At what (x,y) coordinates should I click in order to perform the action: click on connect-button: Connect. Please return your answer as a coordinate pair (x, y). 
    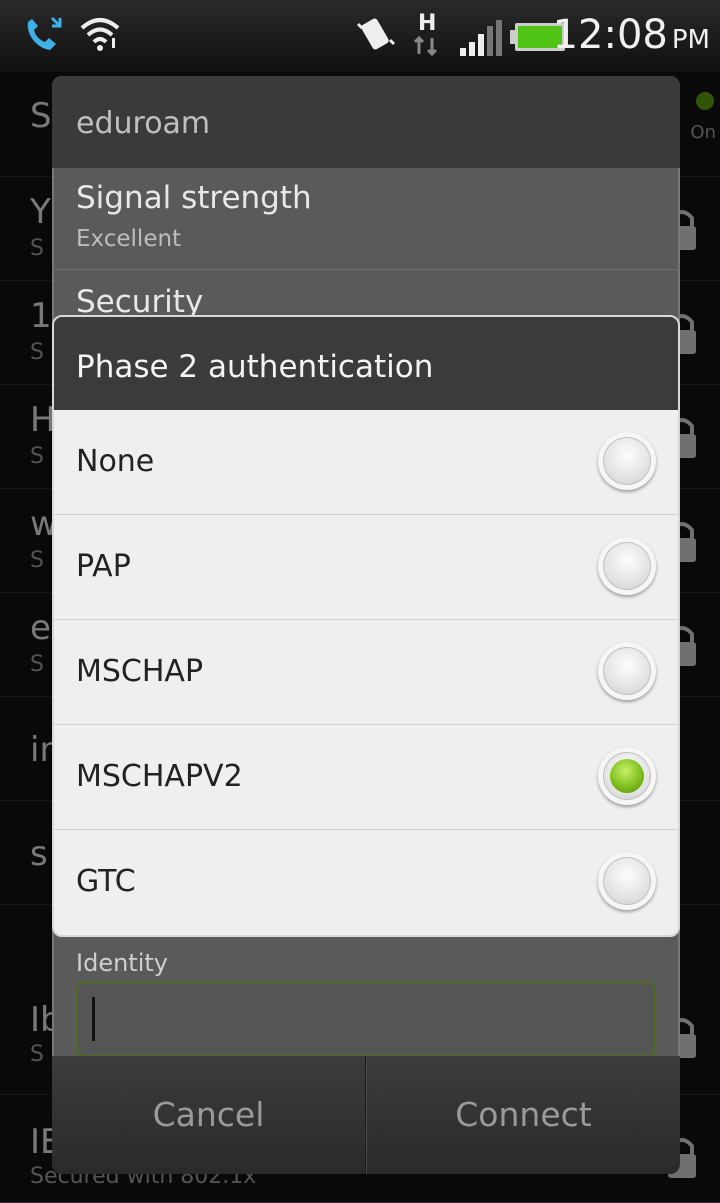
    Looking at the image, I should click on (523, 1115).